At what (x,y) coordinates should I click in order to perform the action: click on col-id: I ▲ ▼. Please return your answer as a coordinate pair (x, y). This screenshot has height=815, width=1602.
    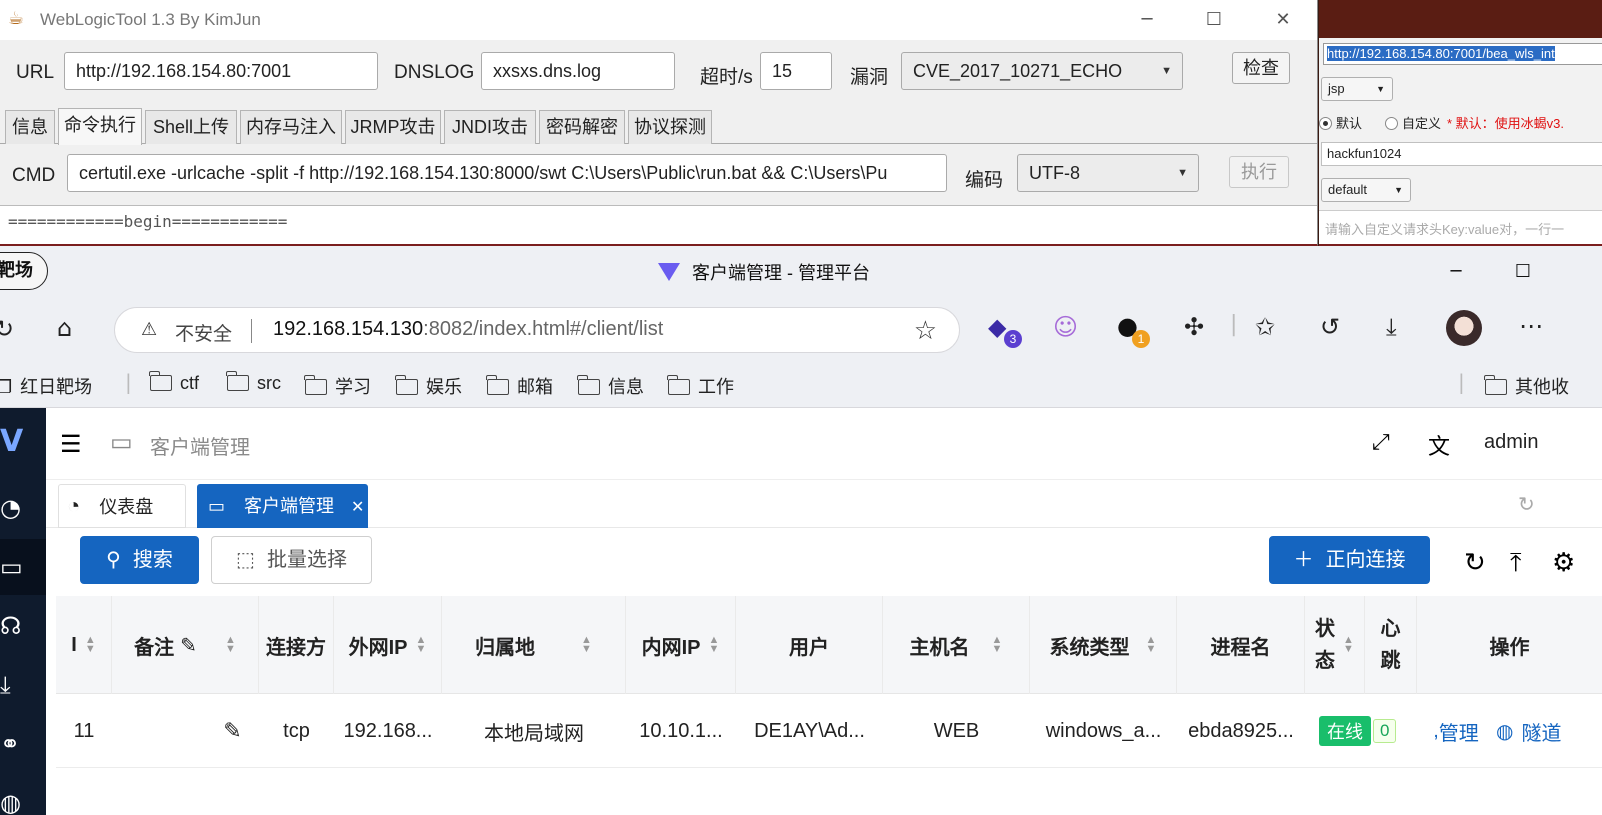
    Looking at the image, I should click on (84, 645).